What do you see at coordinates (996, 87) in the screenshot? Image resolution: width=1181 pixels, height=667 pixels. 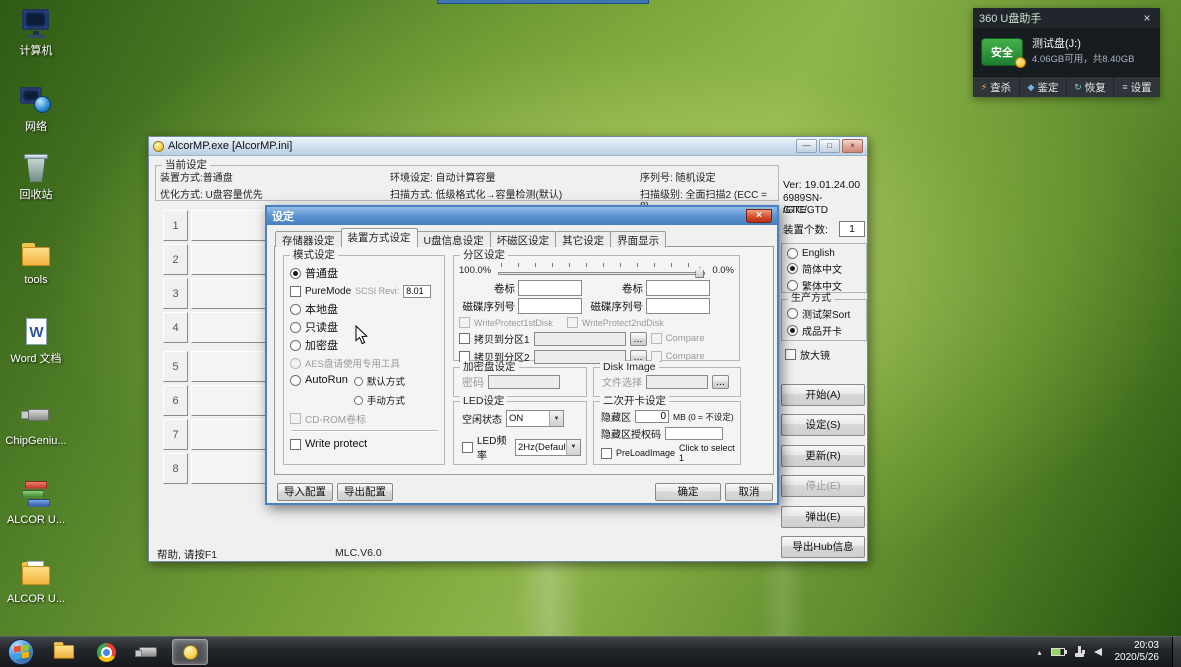 I see `action-scan-button: ⚡ 查杀` at bounding box center [996, 87].